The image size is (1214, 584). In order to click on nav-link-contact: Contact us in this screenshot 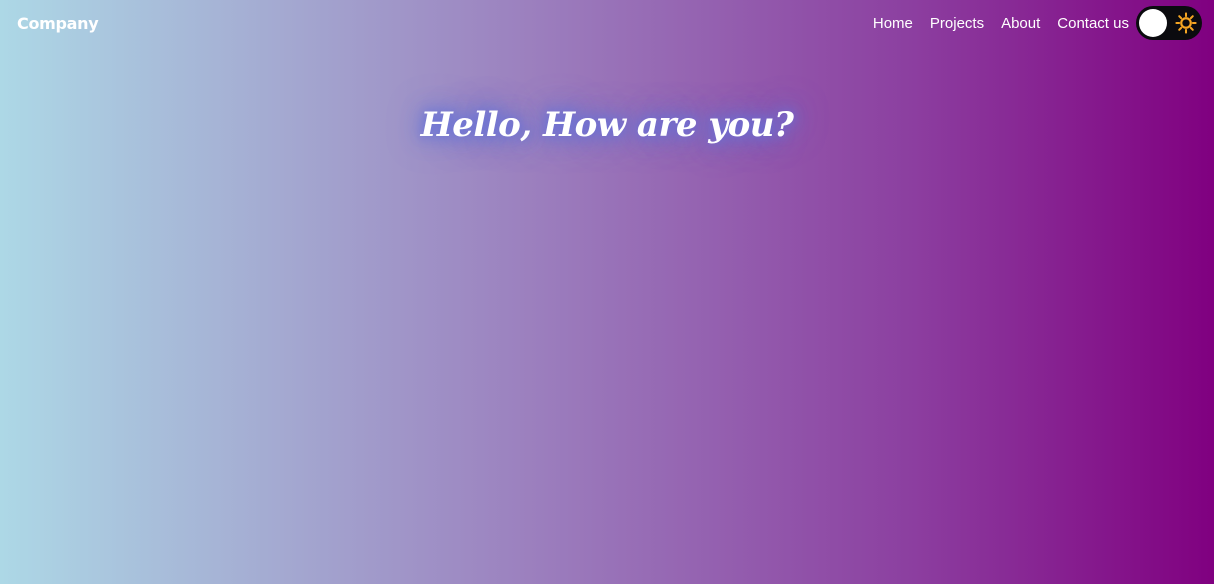, I will do `click(1093, 23)`.